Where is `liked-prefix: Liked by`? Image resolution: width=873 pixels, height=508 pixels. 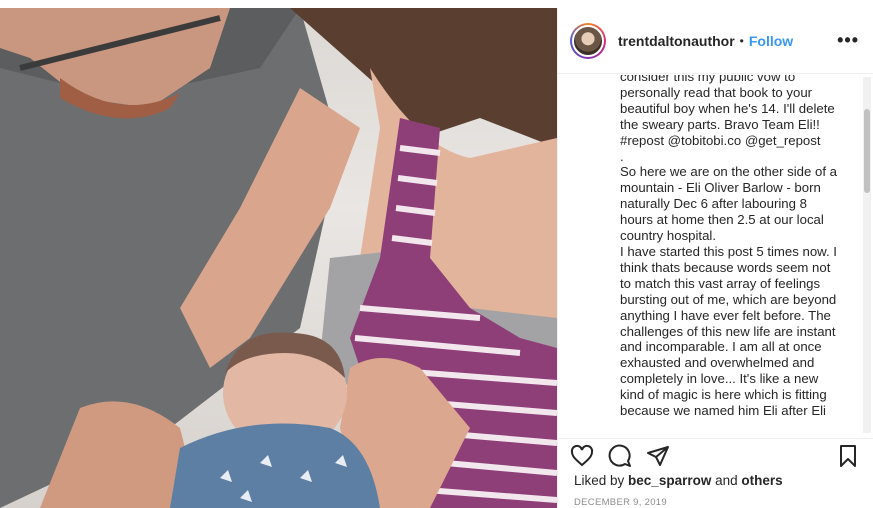
liked-prefix: Liked by is located at coordinates (601, 480).